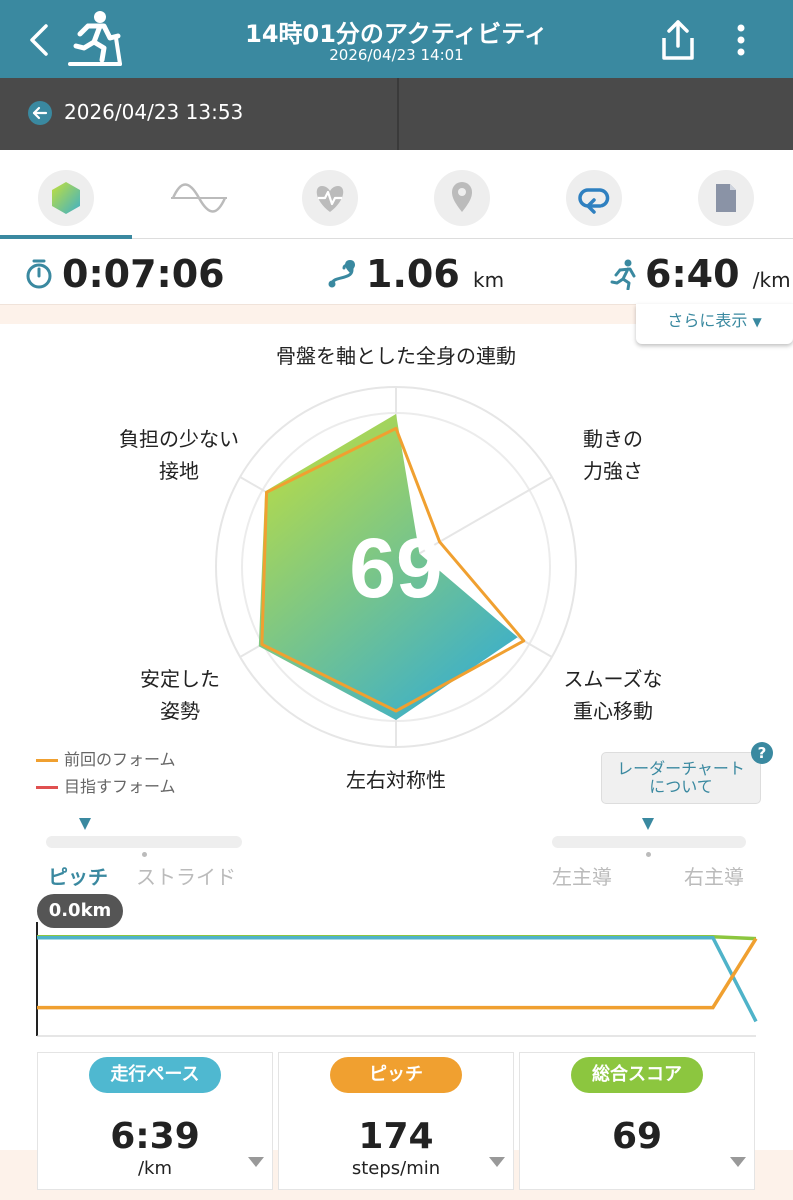 Image resolution: width=793 pixels, height=1200 pixels. Describe the element at coordinates (40, 113) in the screenshot. I see `arrow-left-circle-icon` at that location.